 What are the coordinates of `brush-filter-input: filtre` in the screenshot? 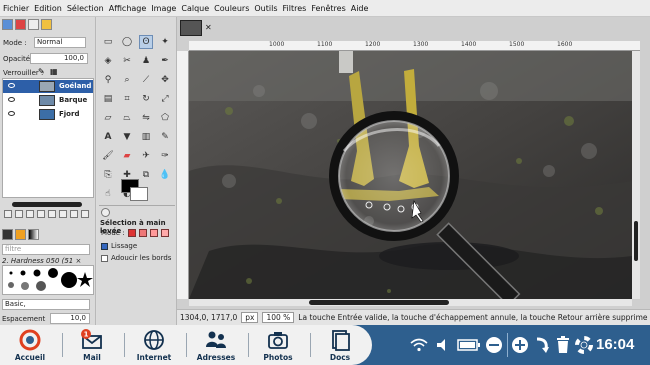 It's located at (46, 249).